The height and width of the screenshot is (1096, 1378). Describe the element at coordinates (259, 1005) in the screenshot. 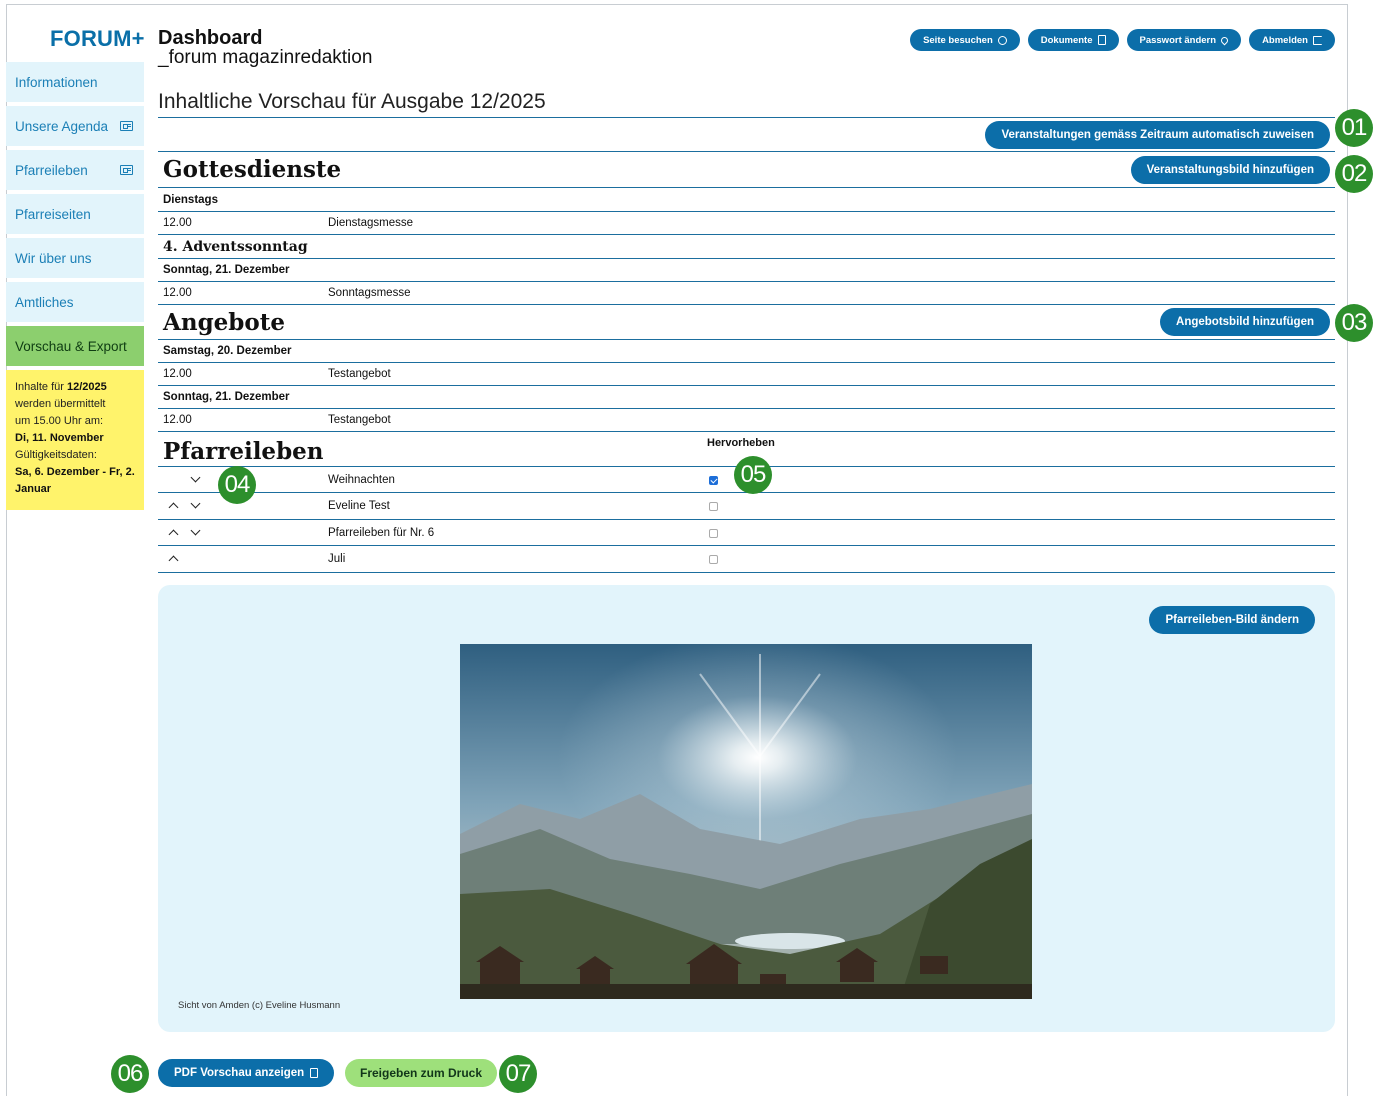

I see `photo-caption: Sicht von Amden (c) Eveline Husmann` at that location.